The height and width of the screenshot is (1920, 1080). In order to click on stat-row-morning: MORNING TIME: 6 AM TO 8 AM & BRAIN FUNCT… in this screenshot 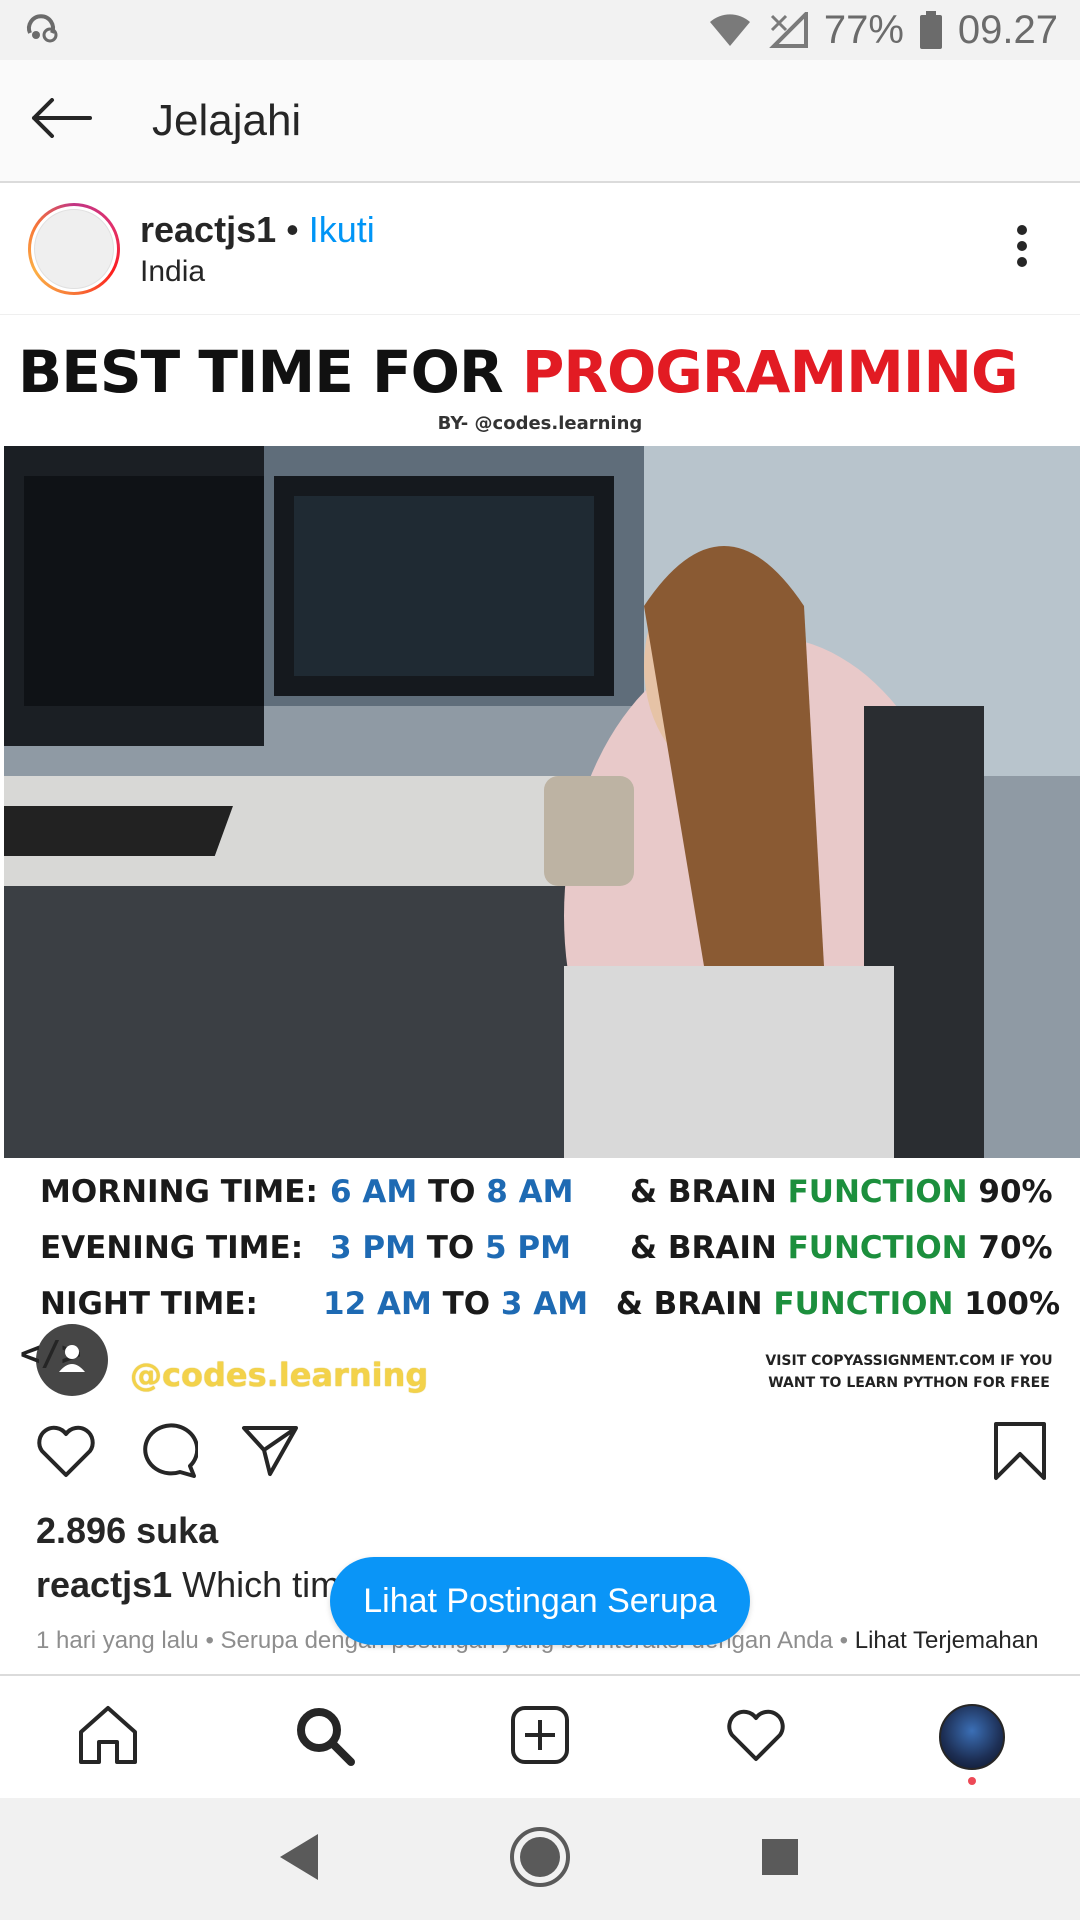, I will do `click(546, 1192)`.